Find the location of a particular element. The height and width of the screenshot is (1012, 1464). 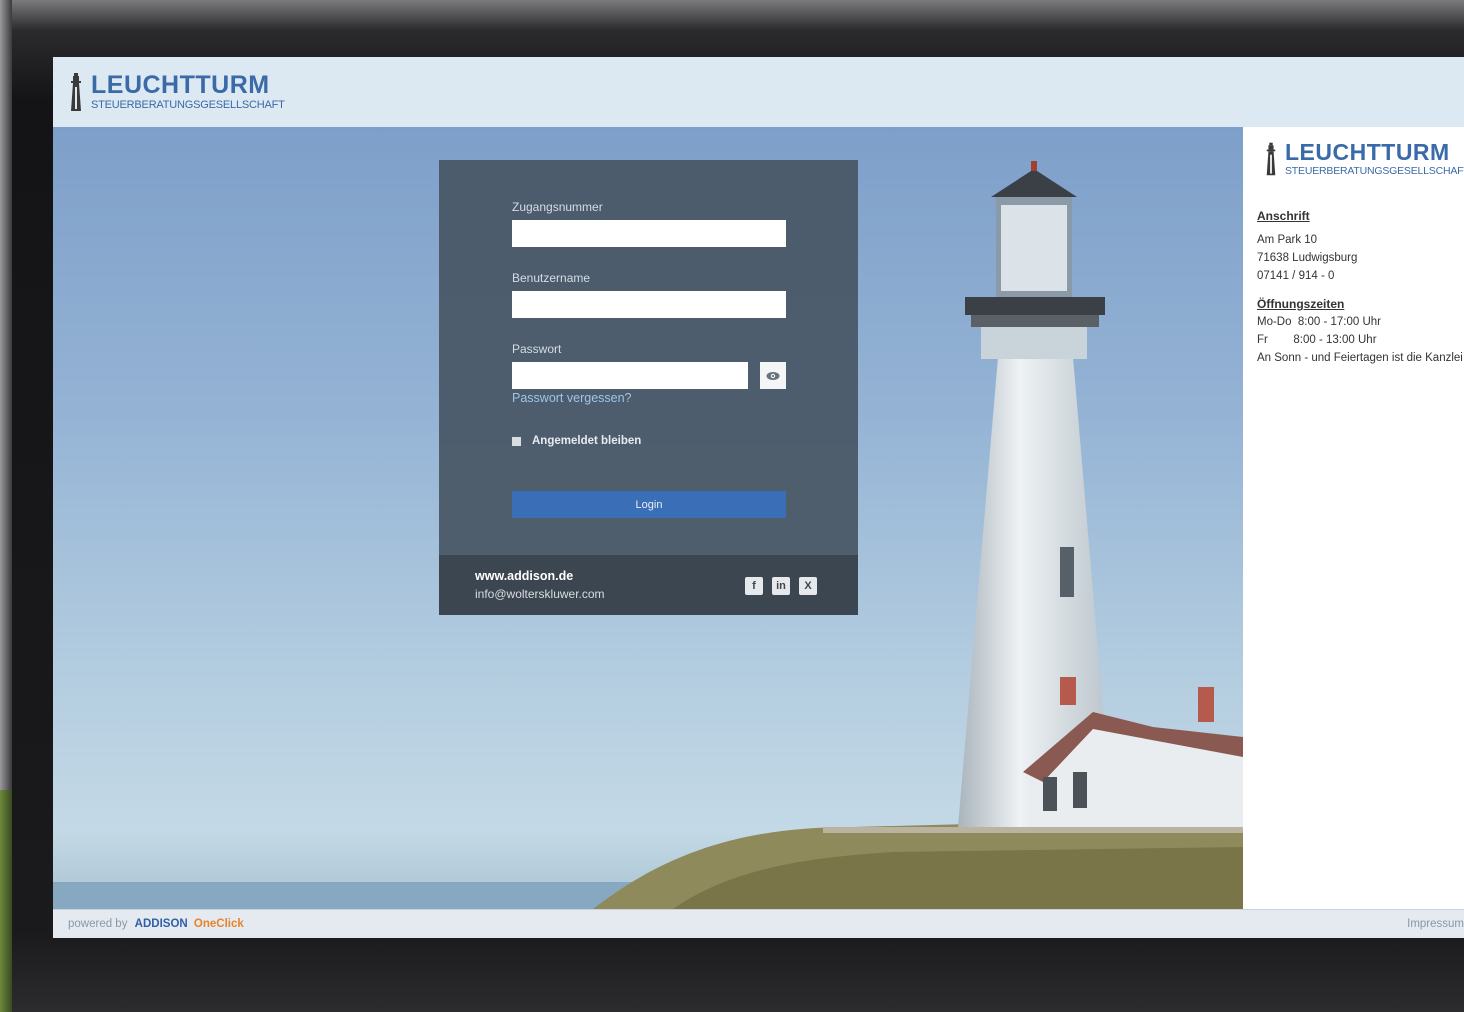

facebook-icon: f is located at coordinates (754, 586).